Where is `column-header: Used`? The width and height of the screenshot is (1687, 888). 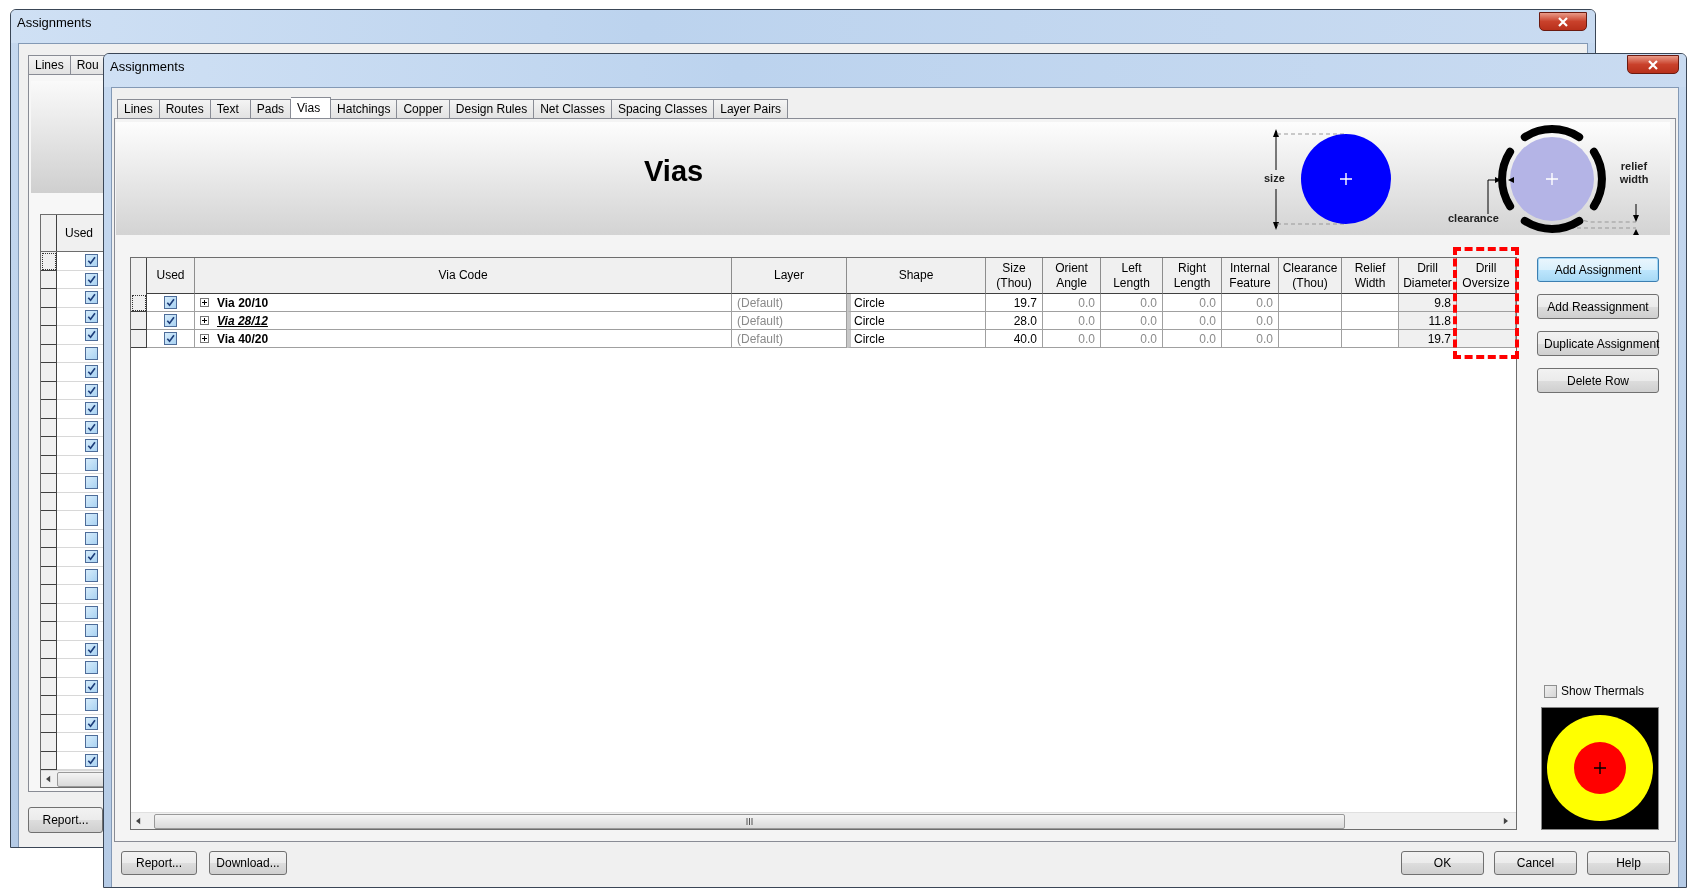 column-header: Used is located at coordinates (171, 276).